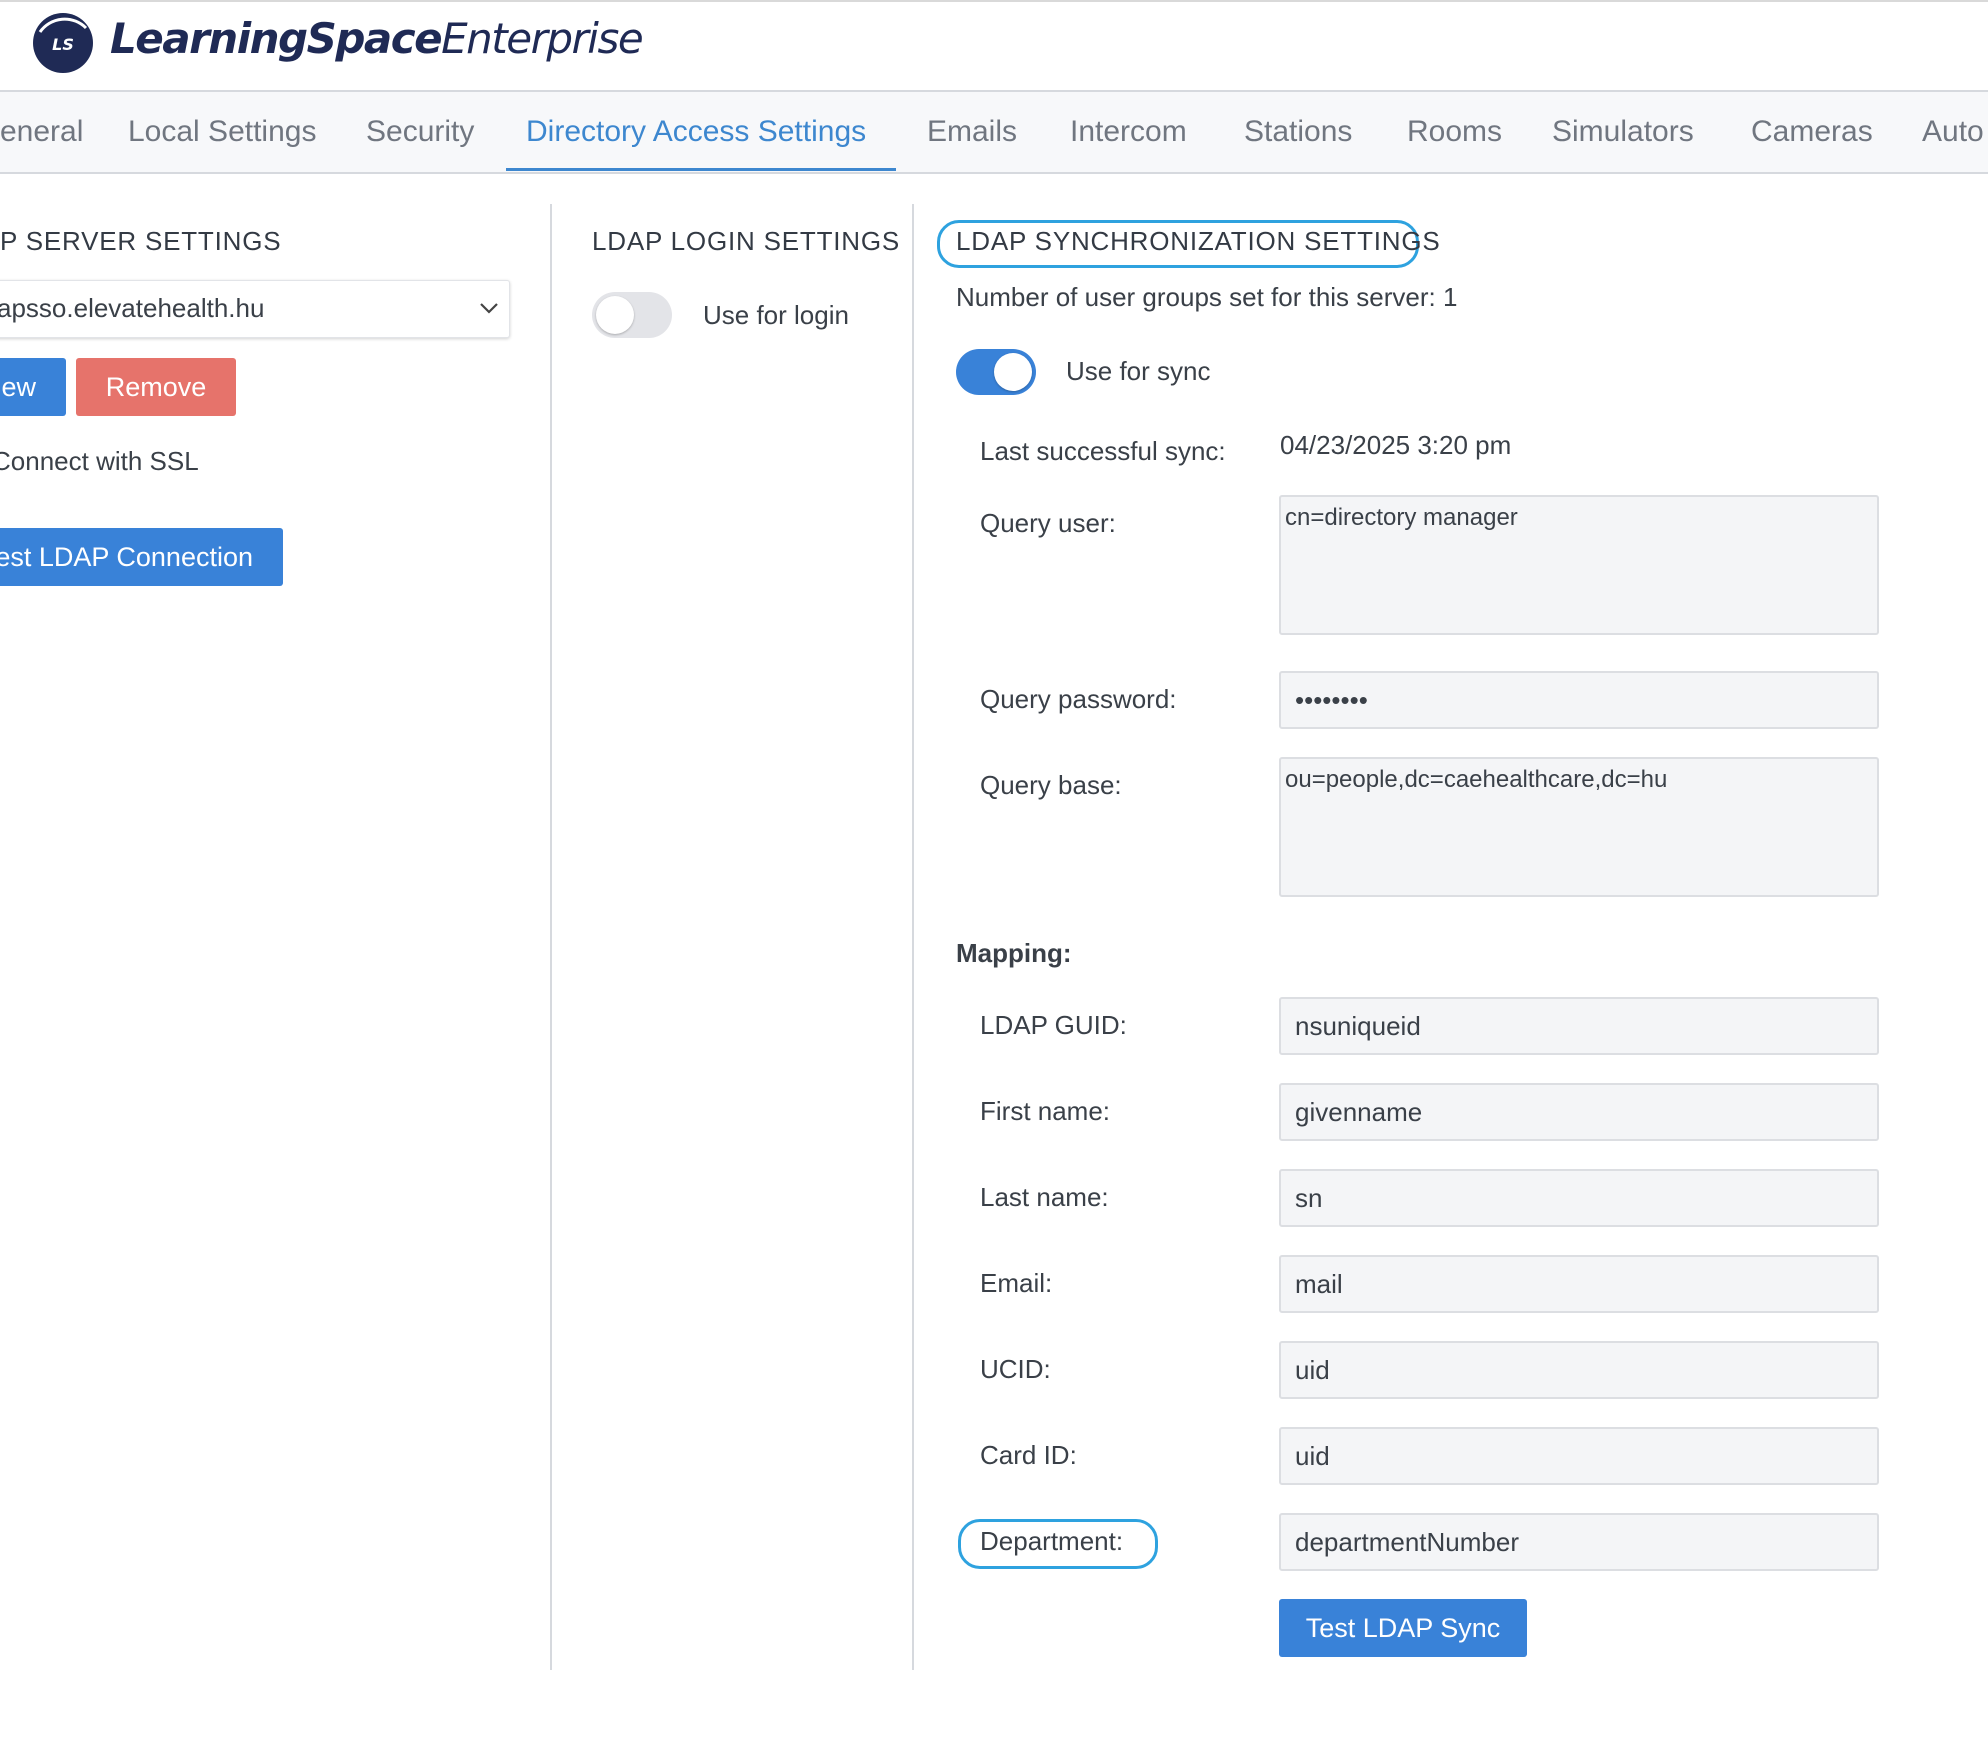 This screenshot has height=1752, width=1988. Describe the element at coordinates (1053, 1025) in the screenshot. I see `ldap-guid-label: LDAP GUID:` at that location.